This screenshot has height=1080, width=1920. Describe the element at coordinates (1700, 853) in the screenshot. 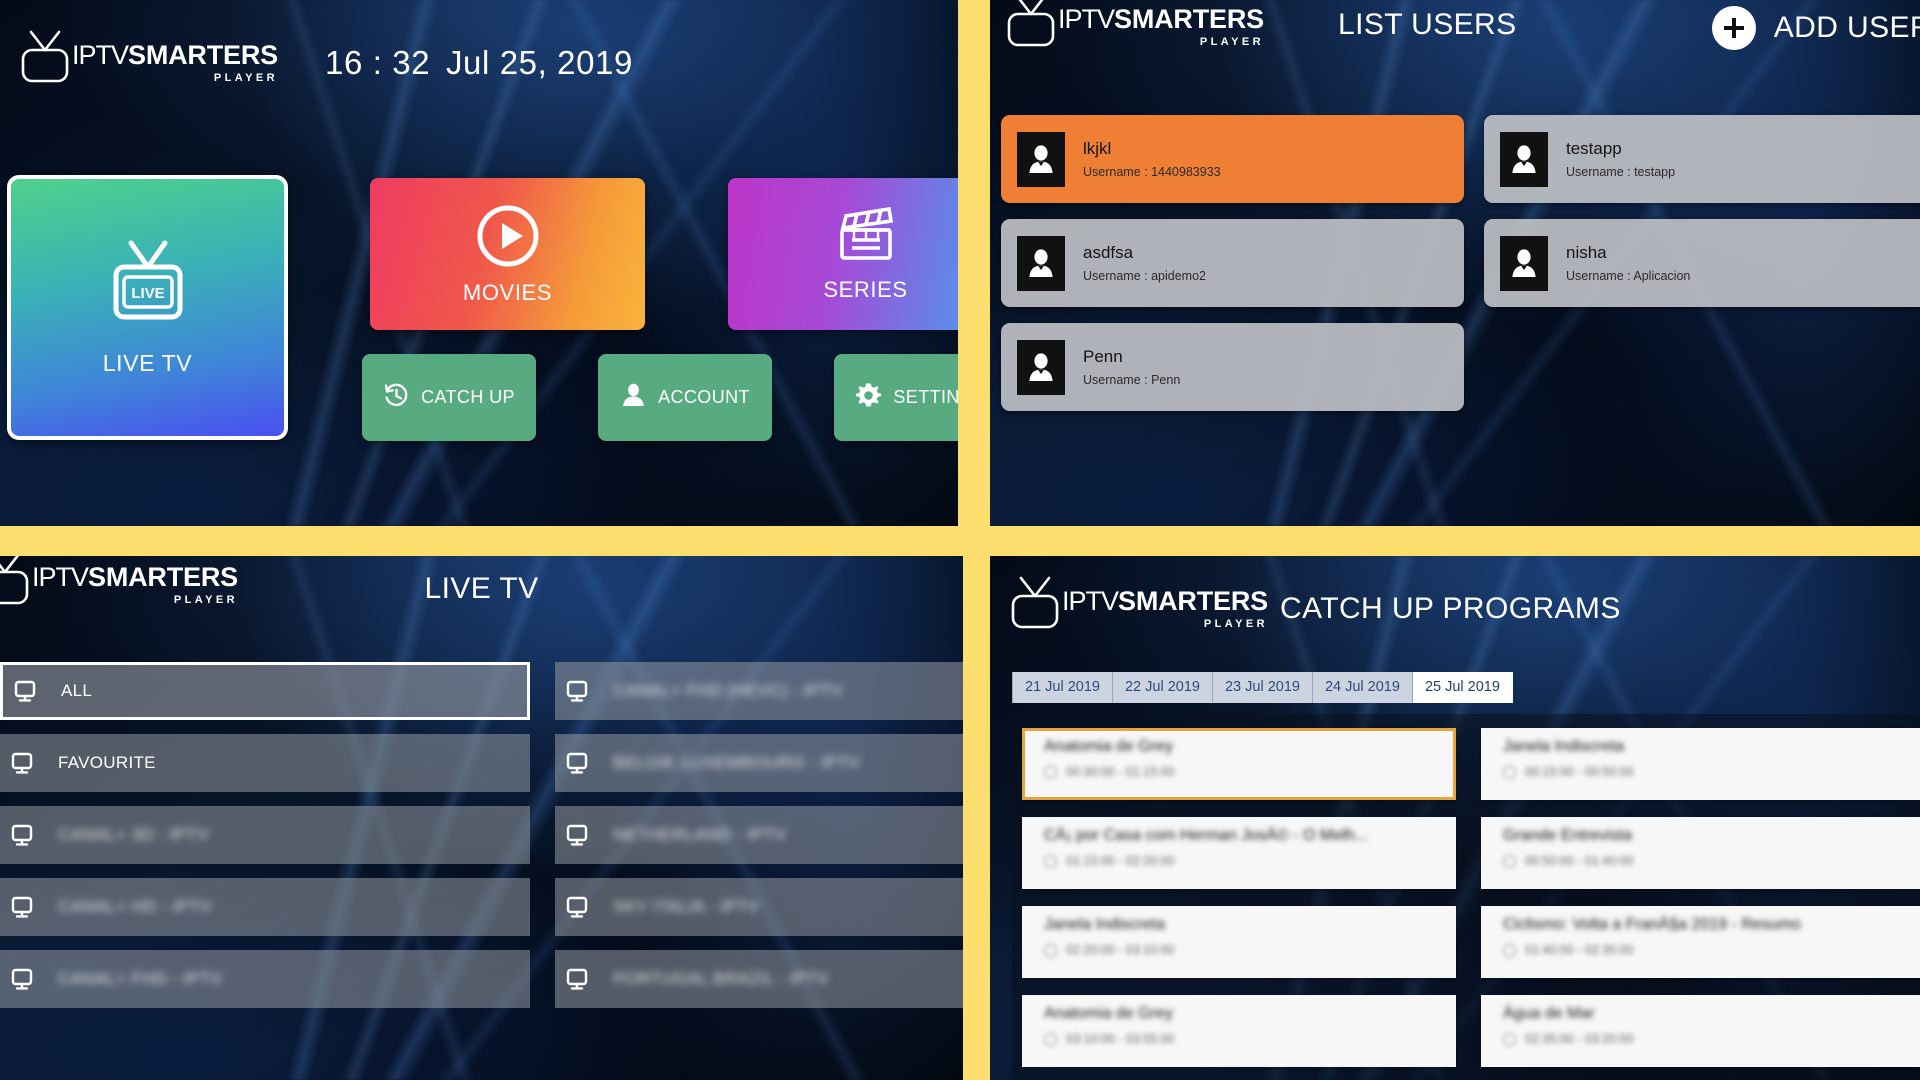

I see `program-card: Grande Entrevista 00:50:00 - 01:40:00` at that location.